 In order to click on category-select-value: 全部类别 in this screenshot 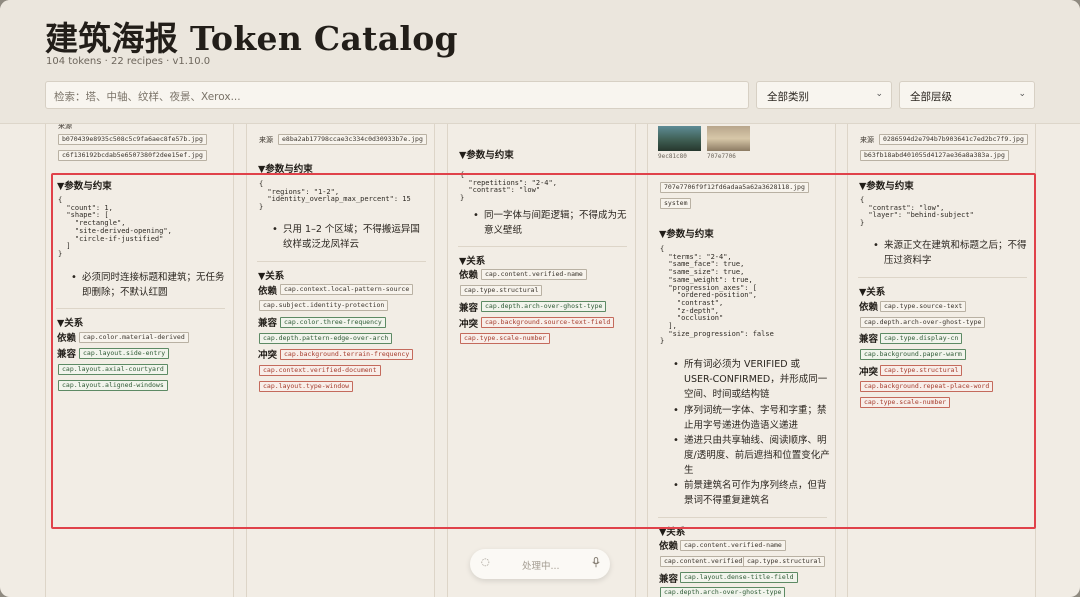, I will do `click(788, 97)`.